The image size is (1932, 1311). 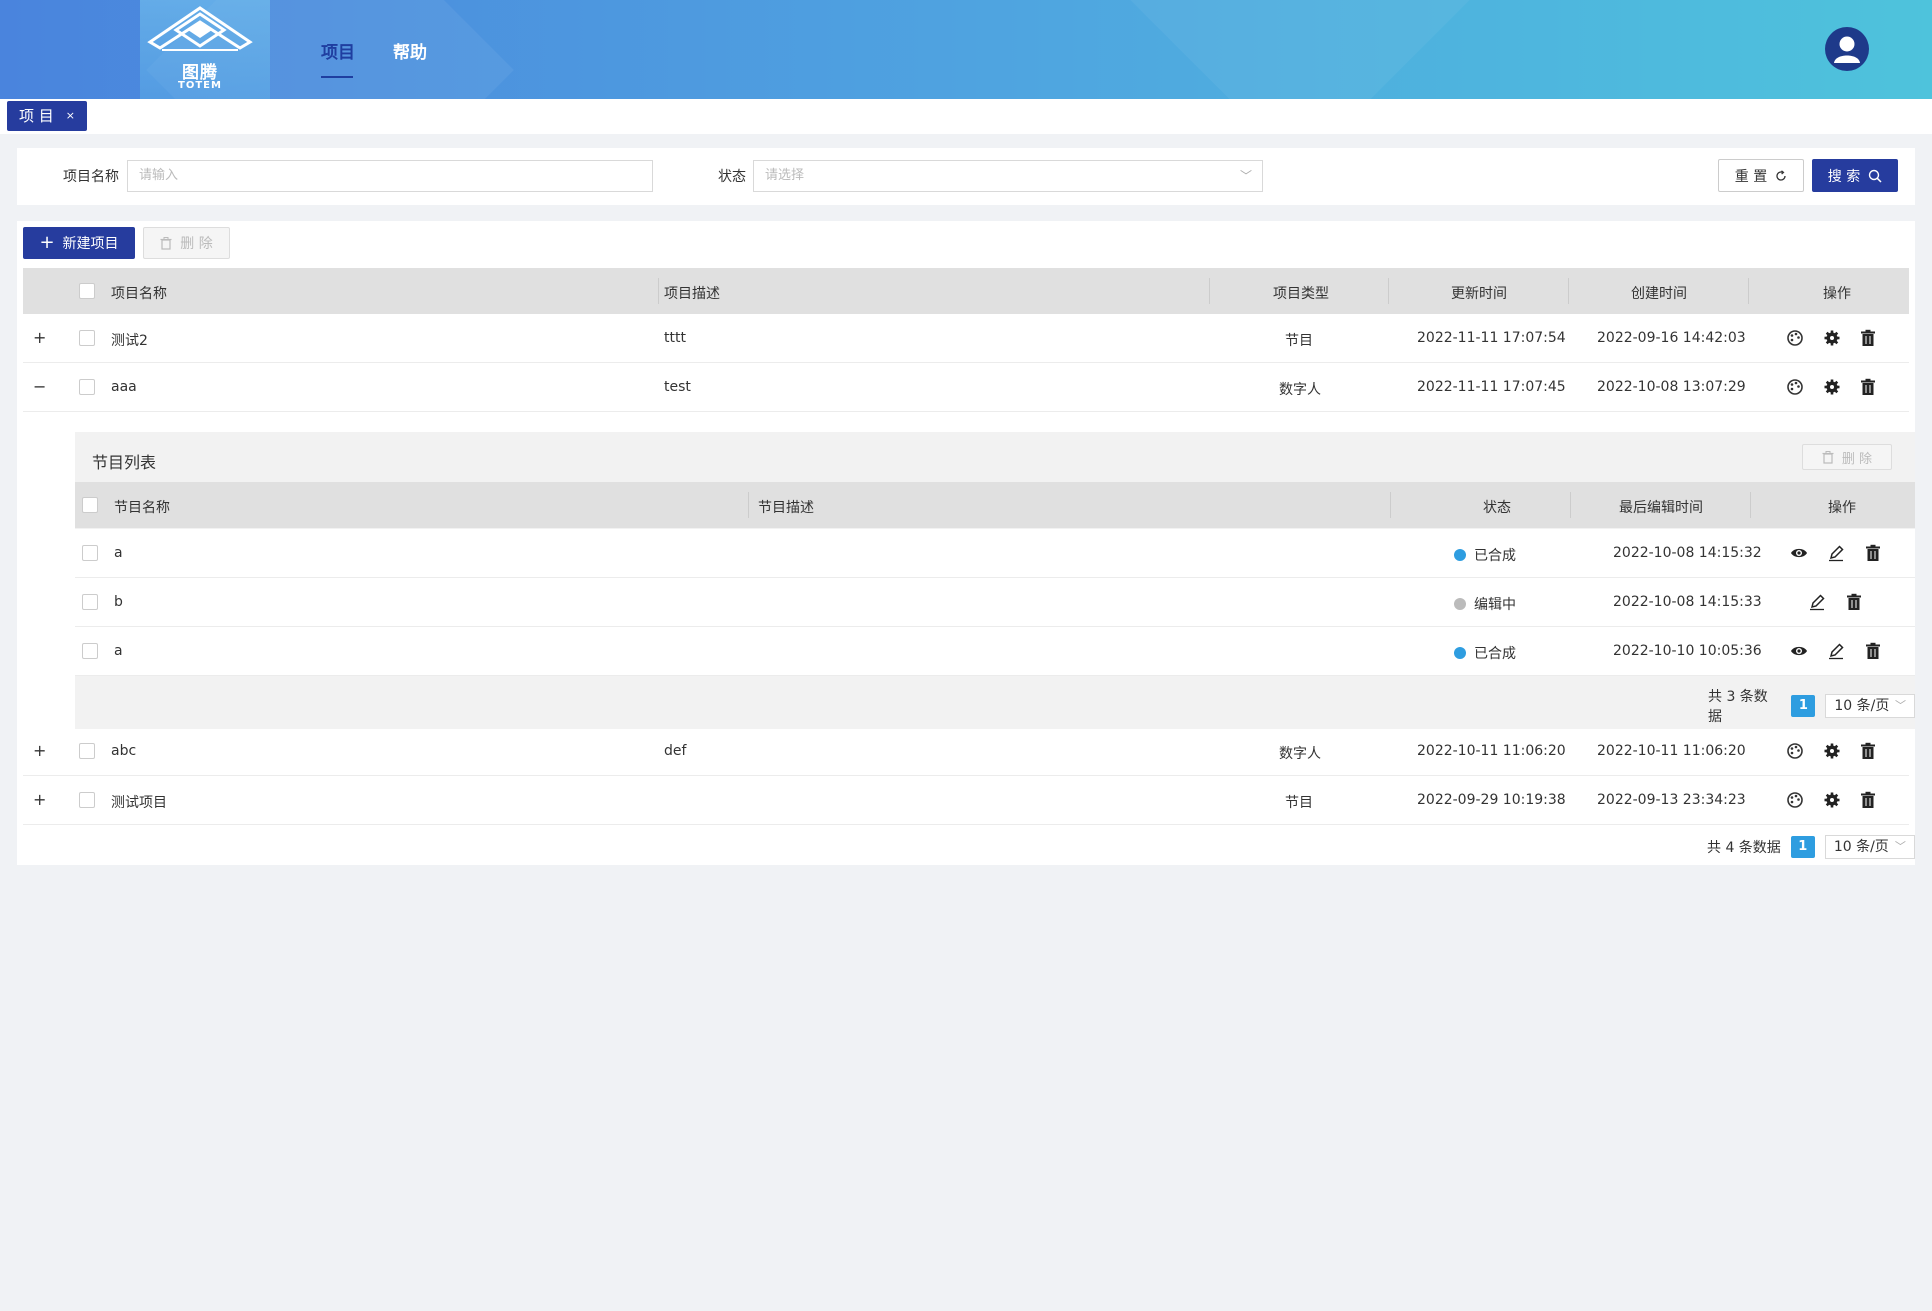 I want to click on plus-icon: +, so click(x=47, y=242).